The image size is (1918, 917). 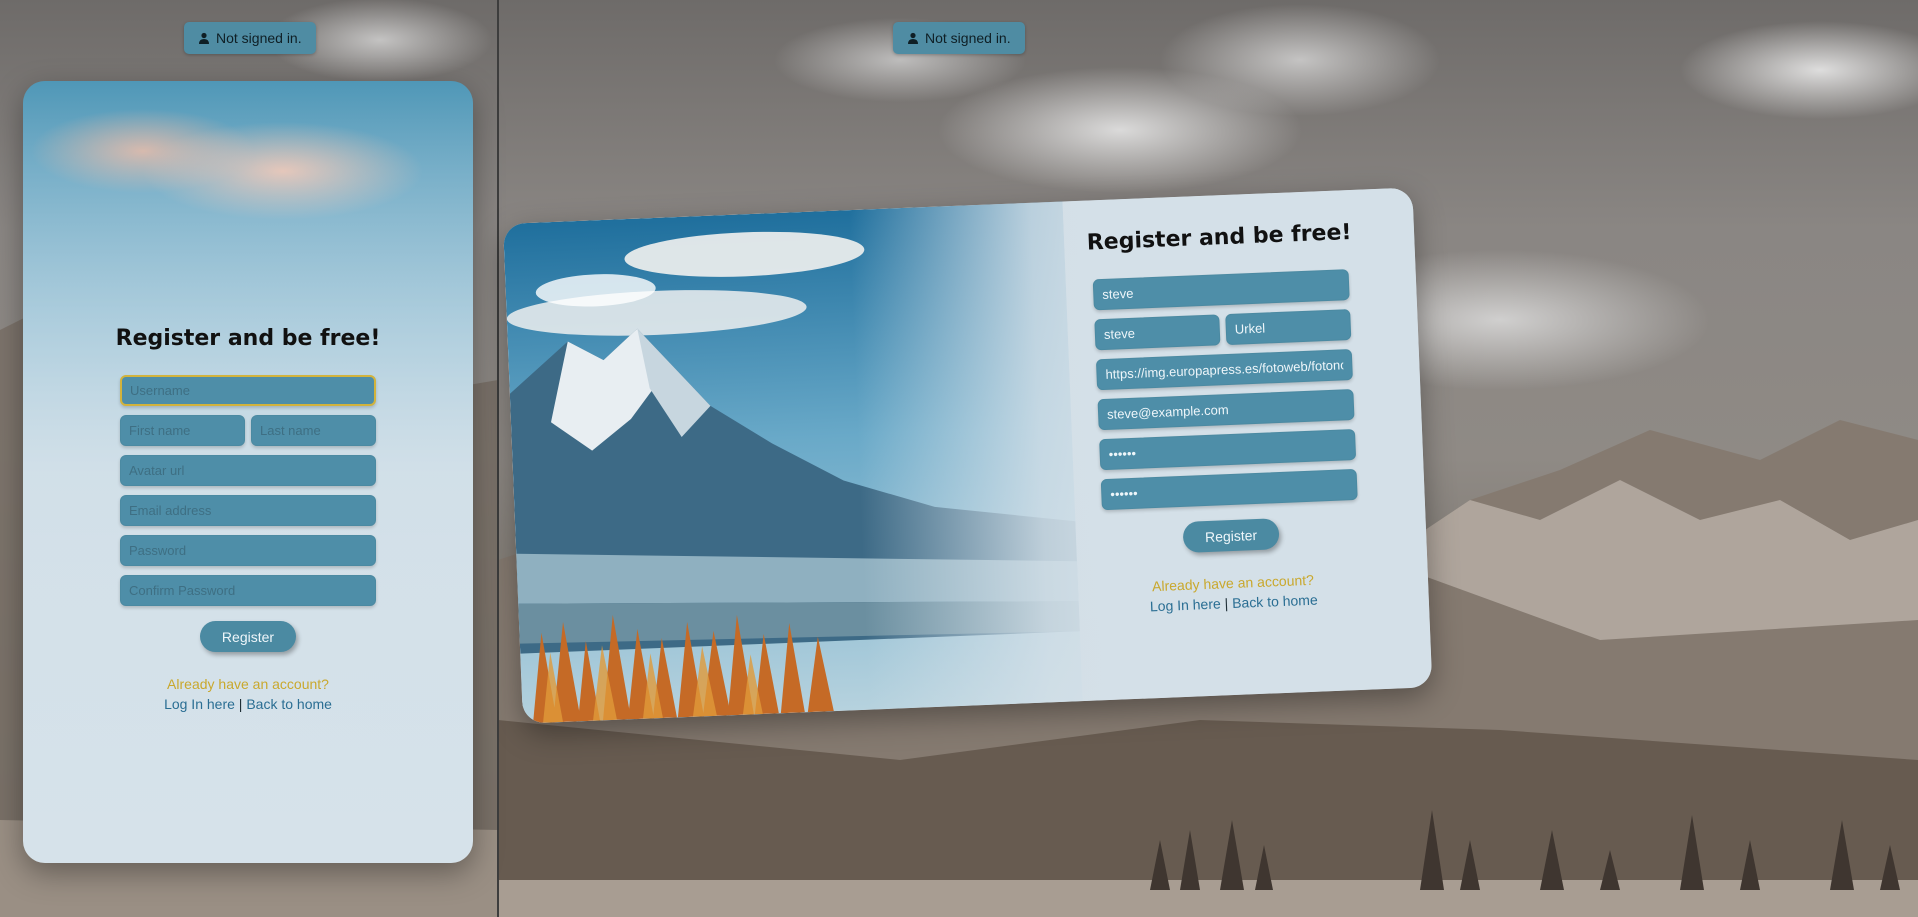 I want to click on signed-in-status-right: Not signed in., so click(x=959, y=38).